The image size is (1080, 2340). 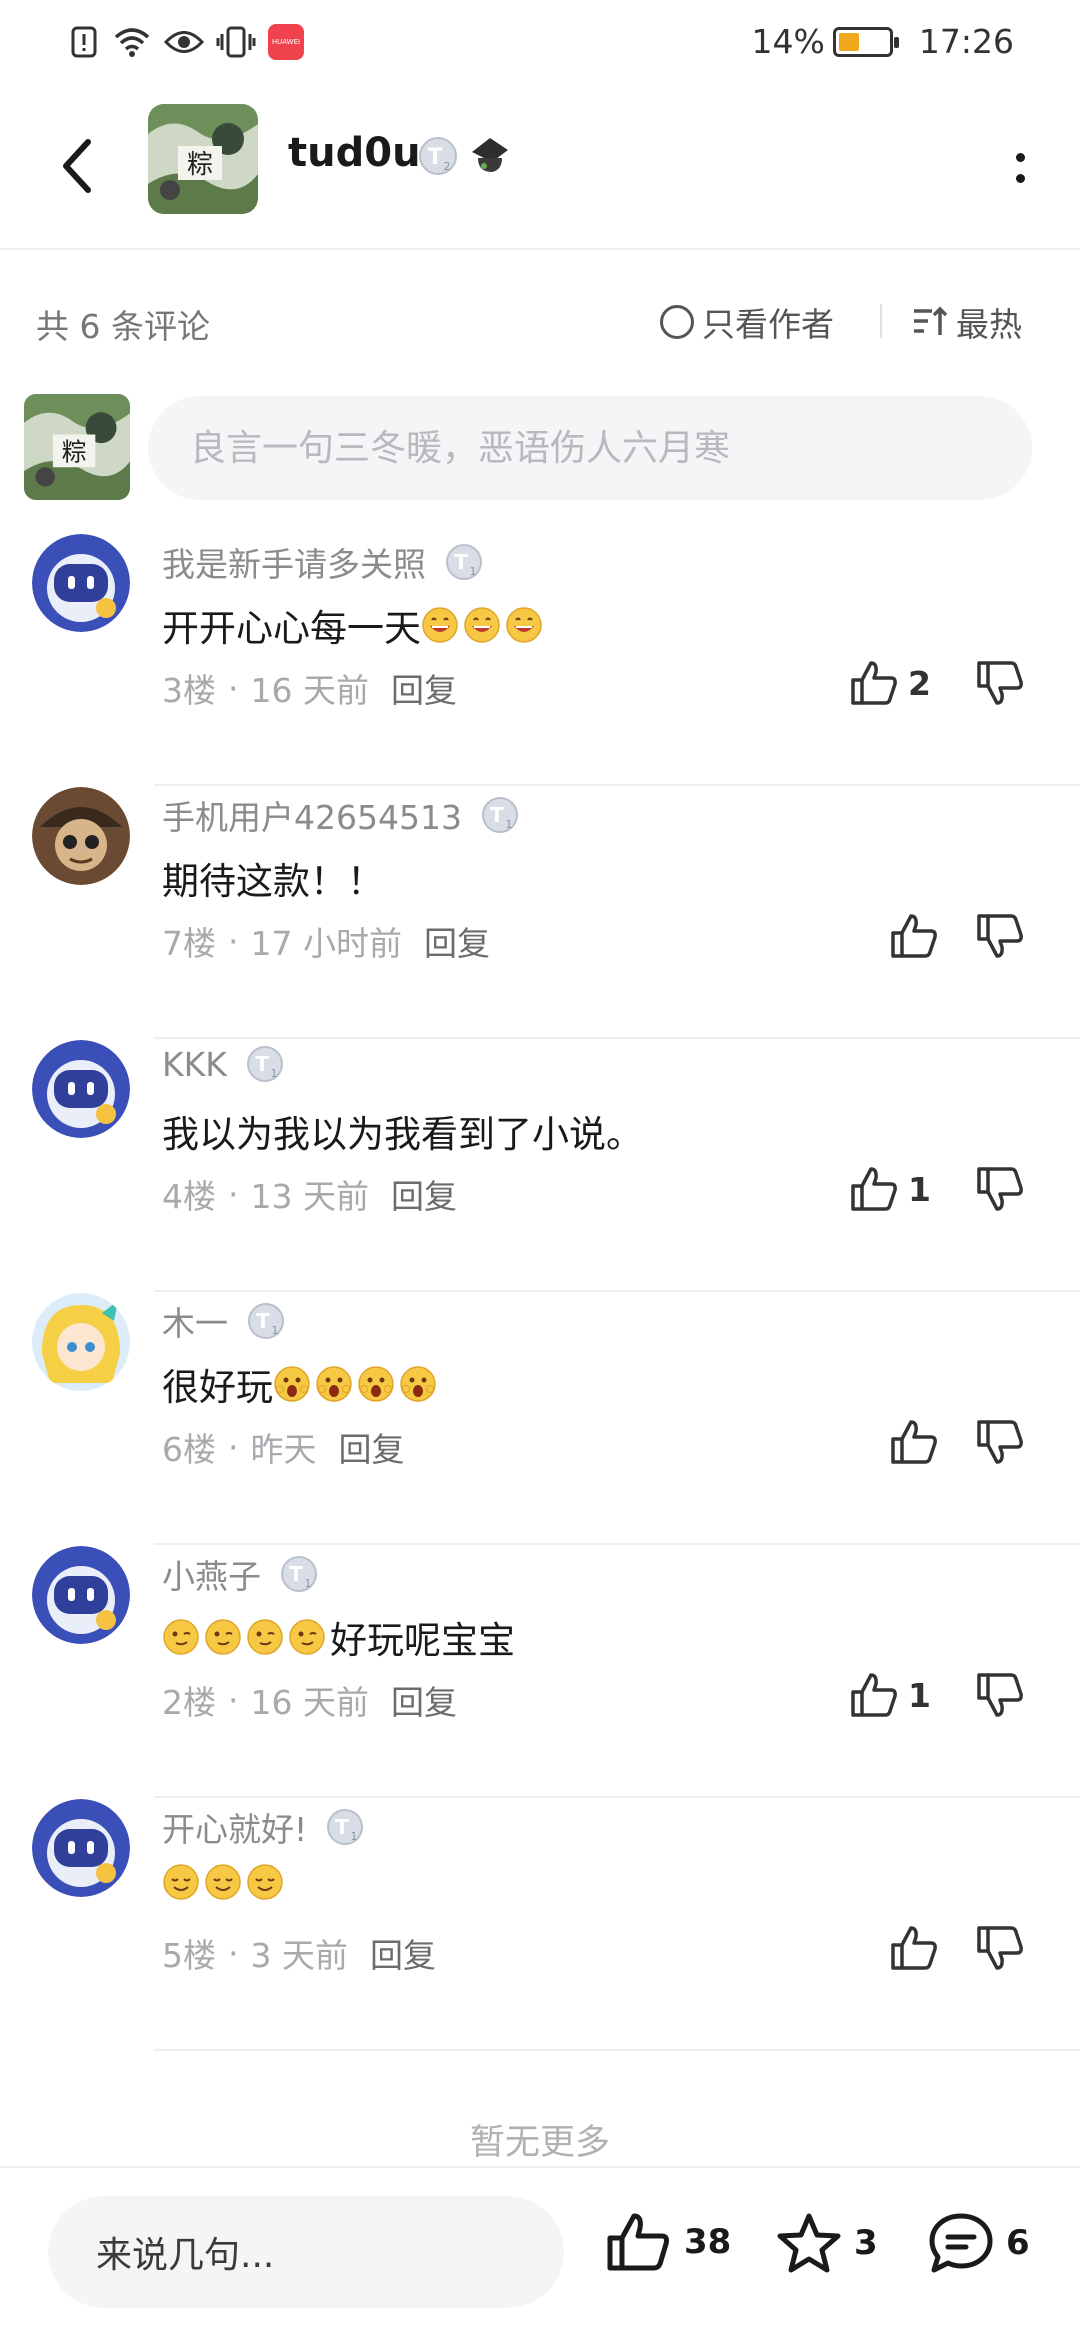 I want to click on commenter-name: 开心就好!, so click(x=234, y=1827).